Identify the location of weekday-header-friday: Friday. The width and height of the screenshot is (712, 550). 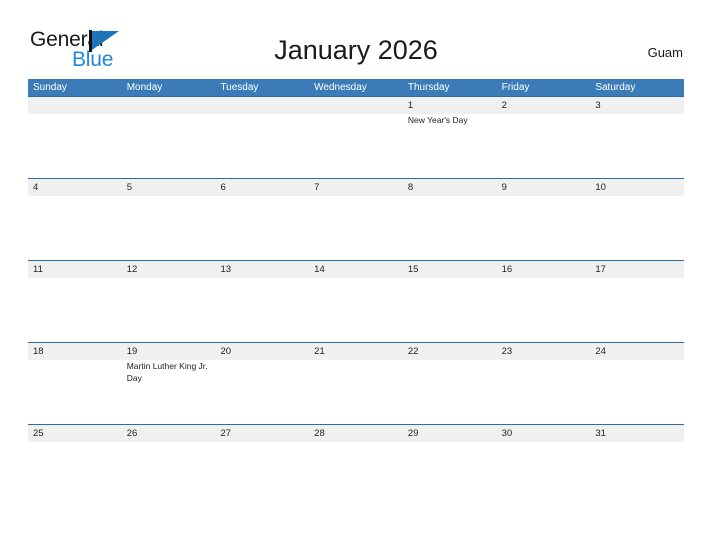
(515, 87).